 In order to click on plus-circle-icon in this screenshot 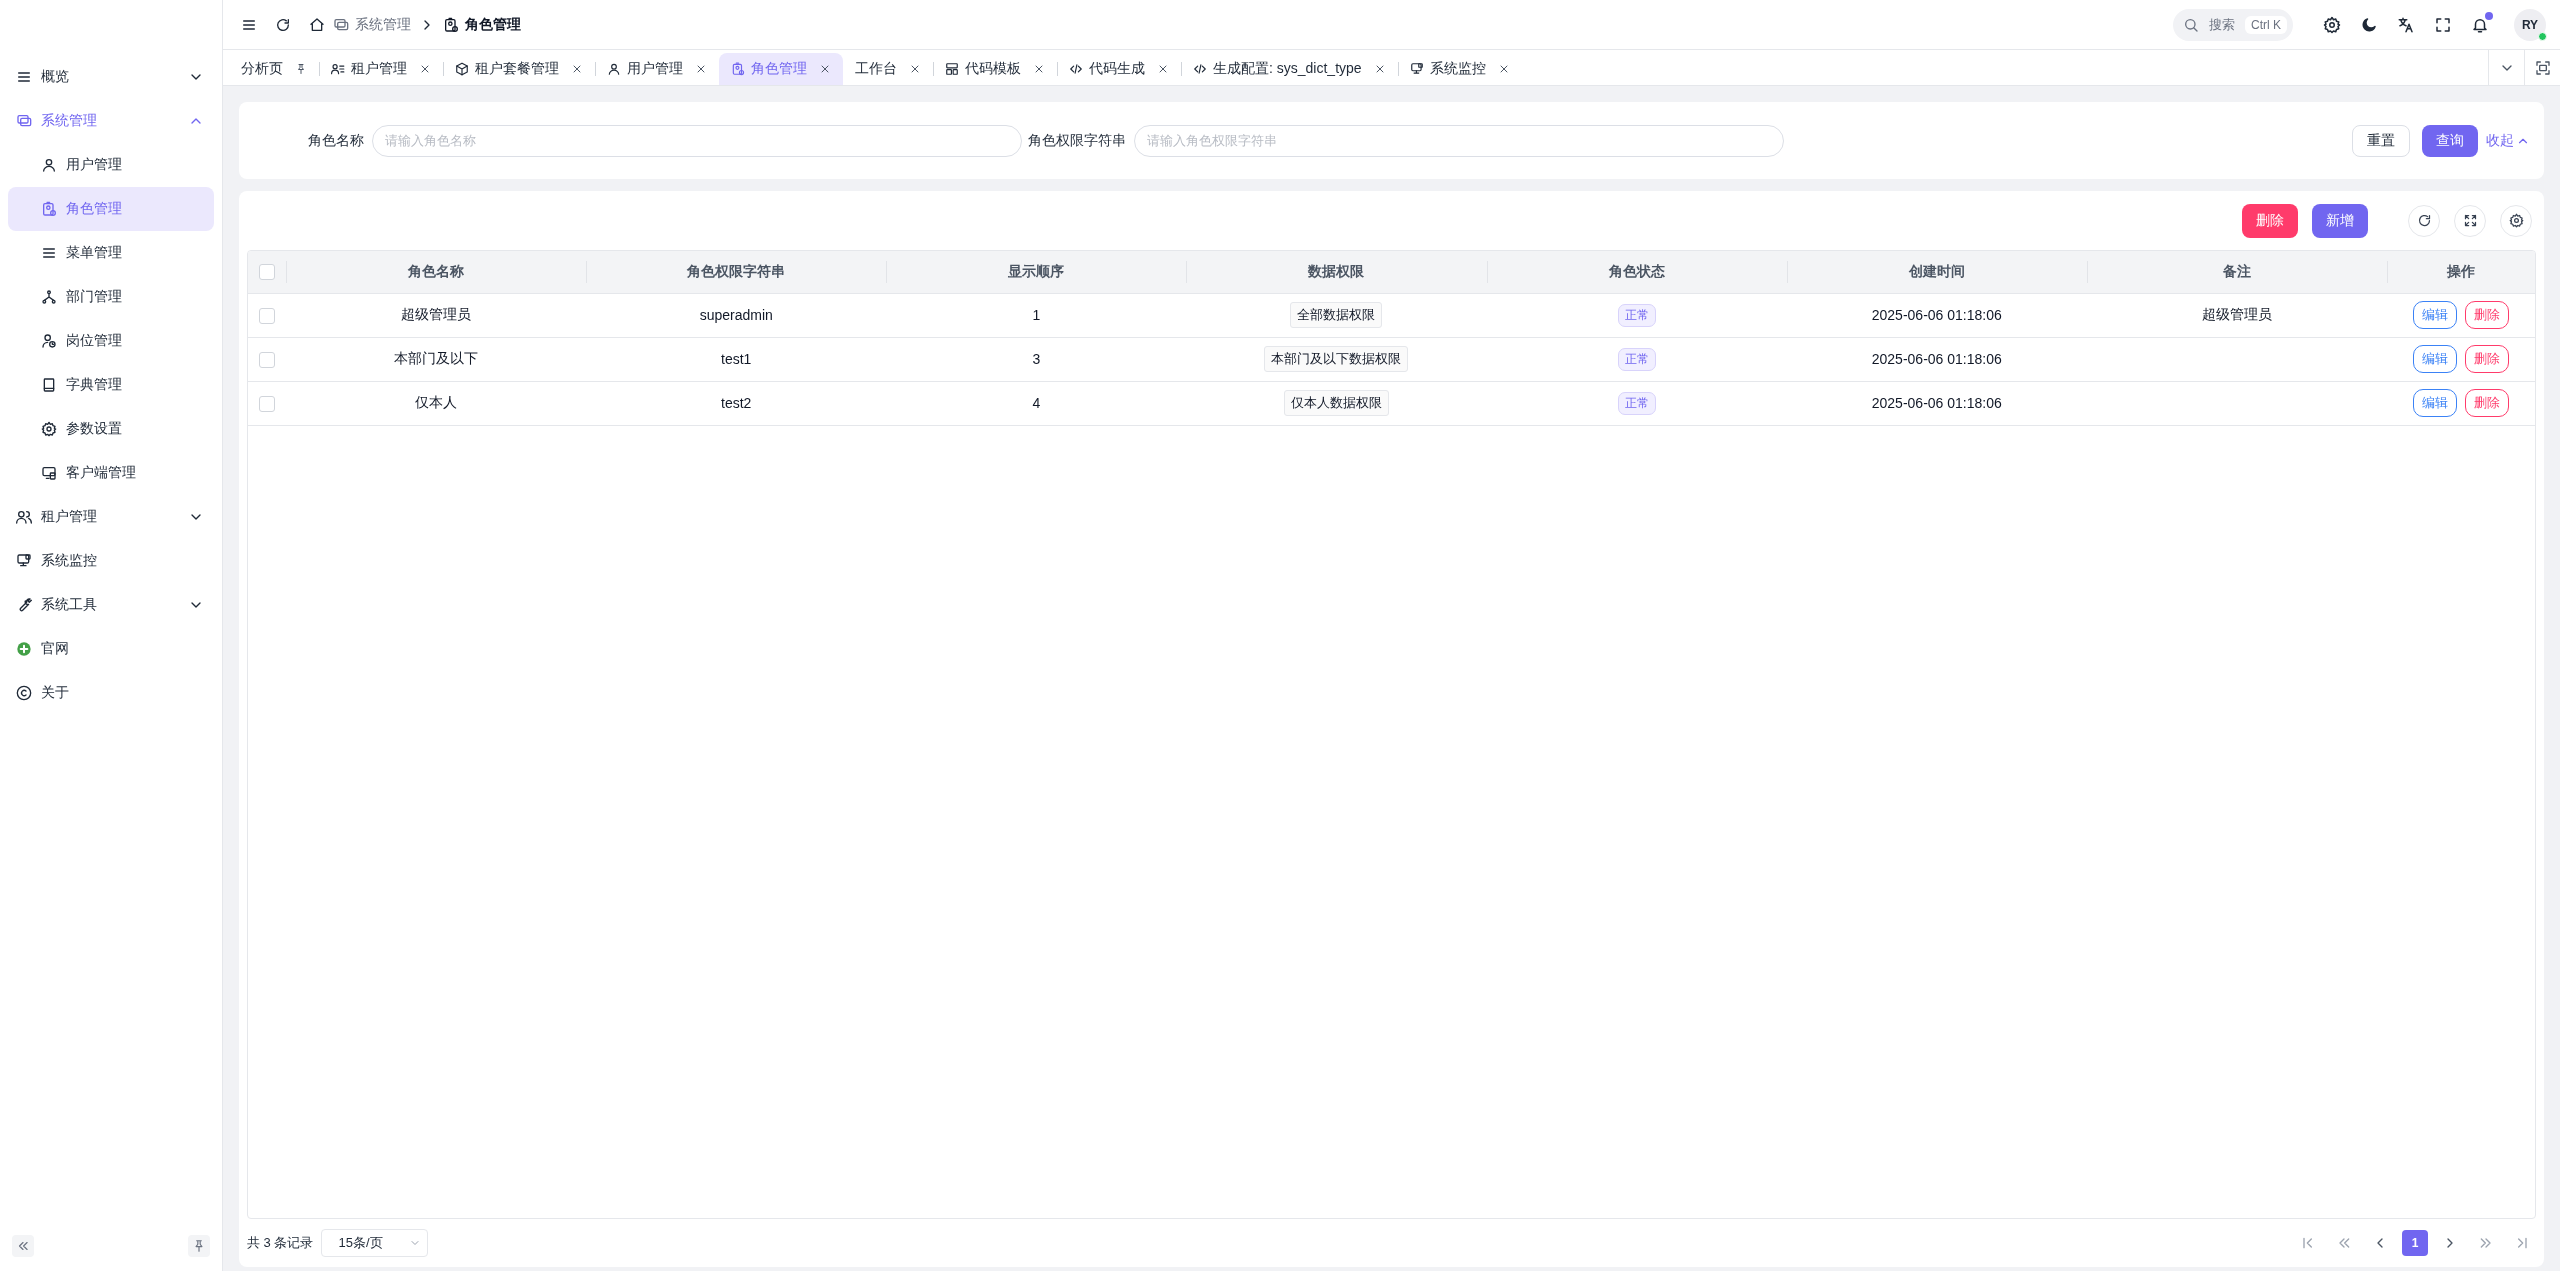, I will do `click(24, 649)`.